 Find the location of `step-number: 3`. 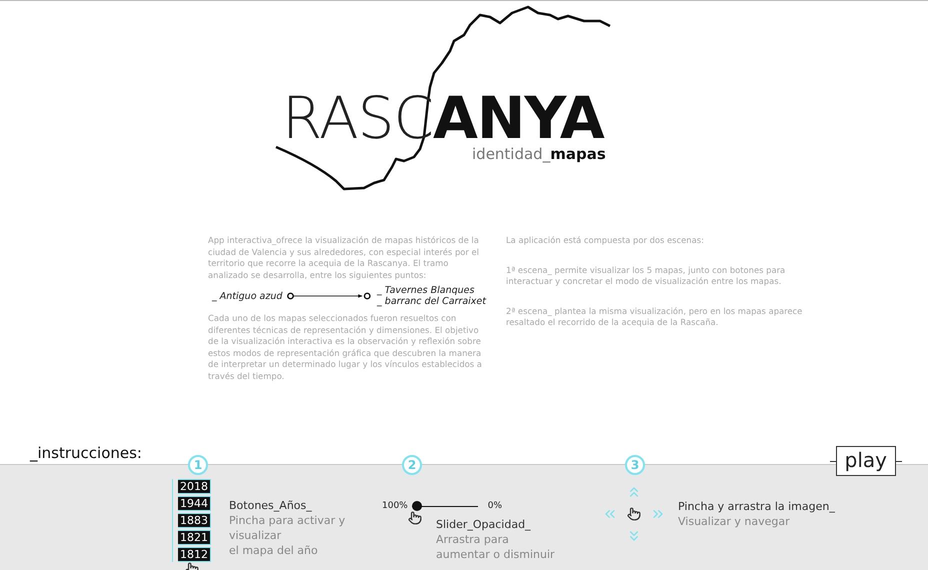

step-number: 3 is located at coordinates (635, 465).